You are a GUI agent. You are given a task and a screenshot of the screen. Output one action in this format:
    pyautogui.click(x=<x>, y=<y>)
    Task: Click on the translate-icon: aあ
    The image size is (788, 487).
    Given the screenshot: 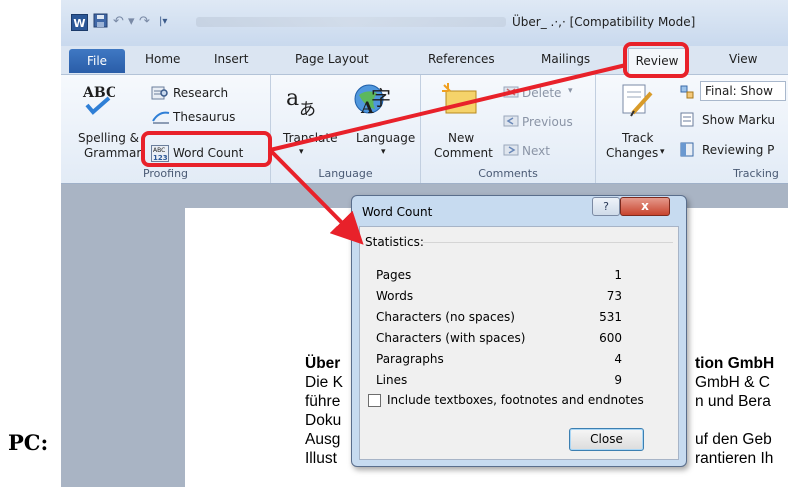 What is the action you would take?
    pyautogui.click(x=303, y=103)
    